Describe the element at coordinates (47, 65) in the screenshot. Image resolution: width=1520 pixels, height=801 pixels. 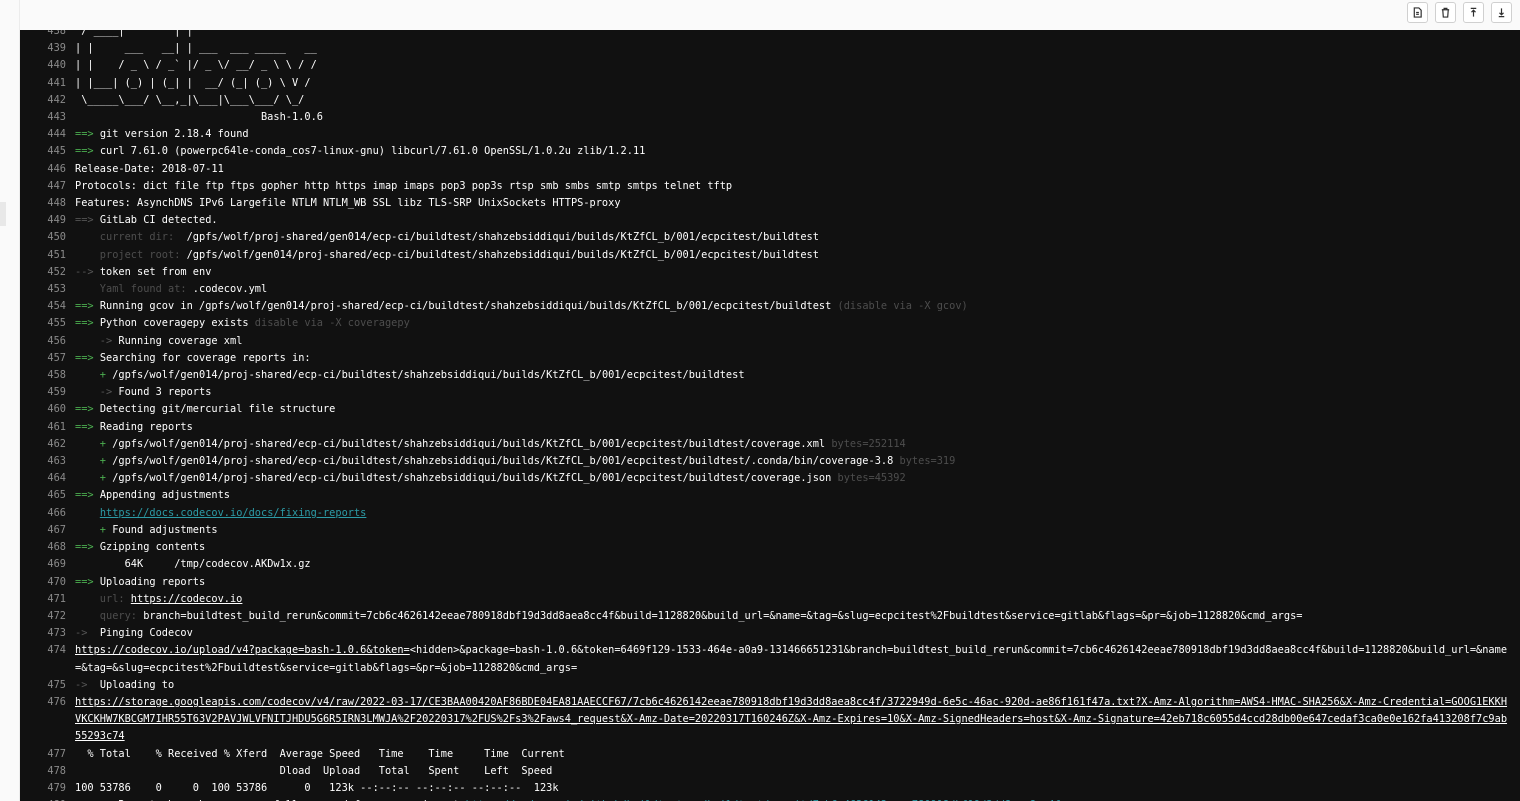
I see `line-number-link: 440` at that location.